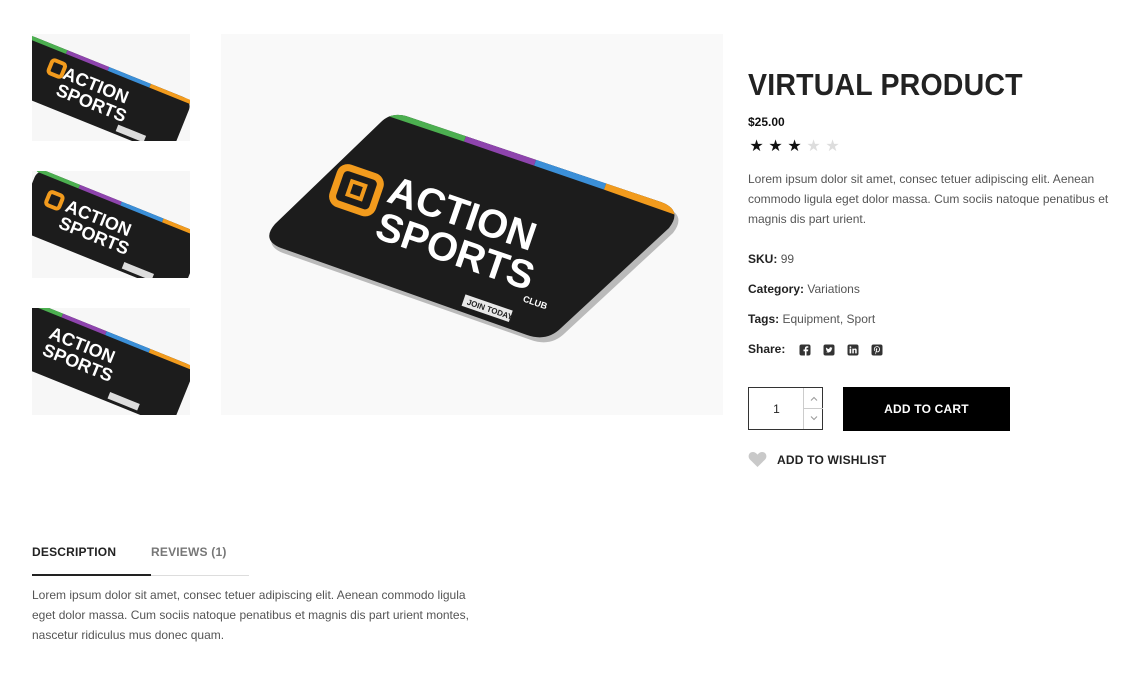 The width and height of the screenshot is (1147, 677). Describe the element at coordinates (766, 122) in the screenshot. I see `product-price: $25.00` at that location.